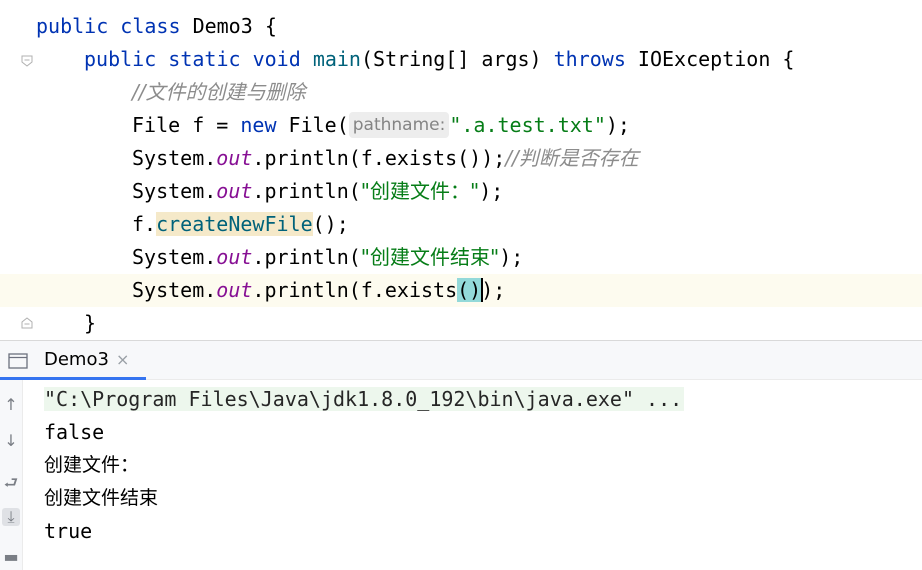 The image size is (922, 570). I want to click on comment: //文件的创建与删除, so click(219, 92).